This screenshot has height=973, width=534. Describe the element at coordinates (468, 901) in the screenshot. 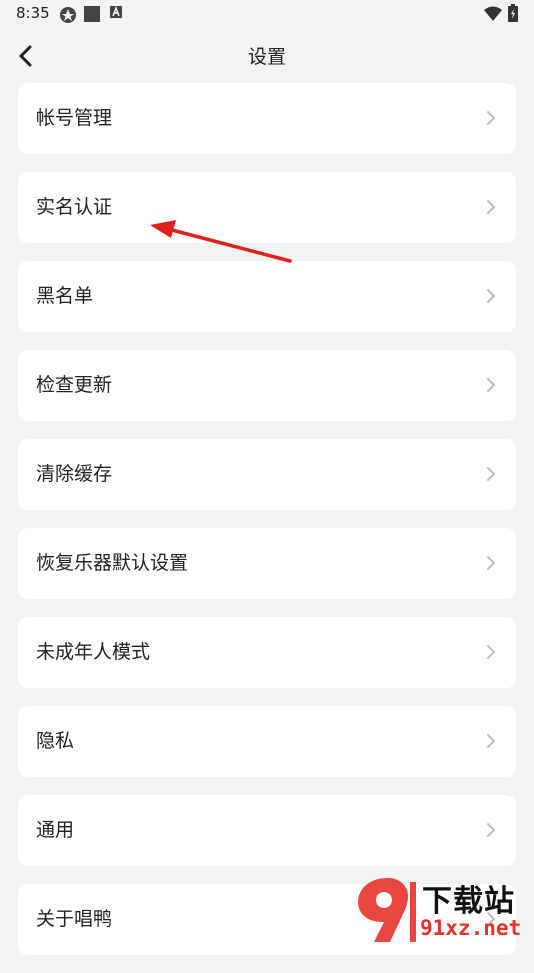

I see `watermark-brand: 下载站` at that location.